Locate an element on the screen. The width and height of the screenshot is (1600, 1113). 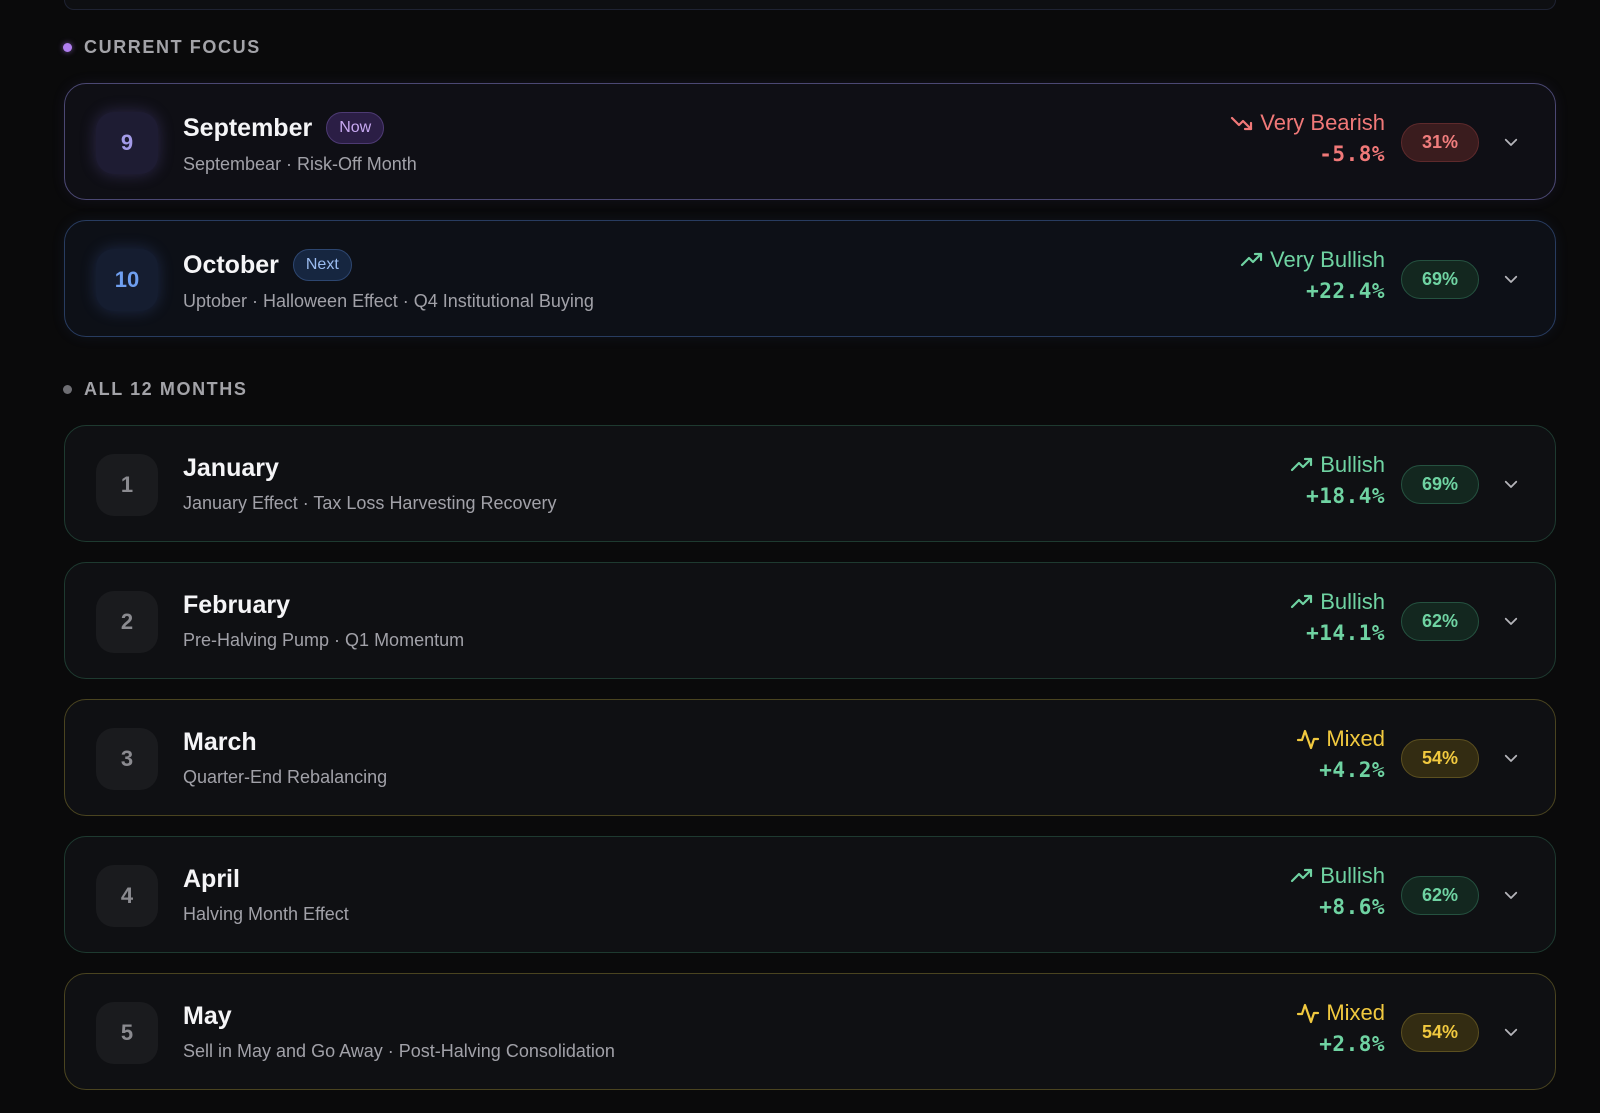
month-name: January is located at coordinates (231, 468).